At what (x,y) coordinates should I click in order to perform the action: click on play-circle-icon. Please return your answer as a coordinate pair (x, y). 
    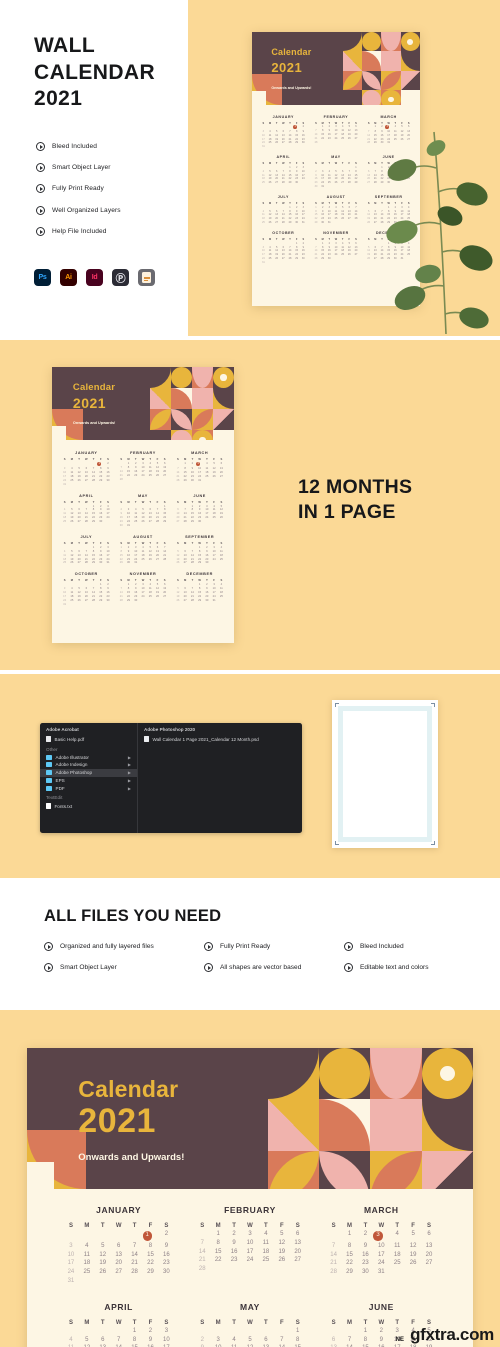
    Looking at the image, I should click on (40, 231).